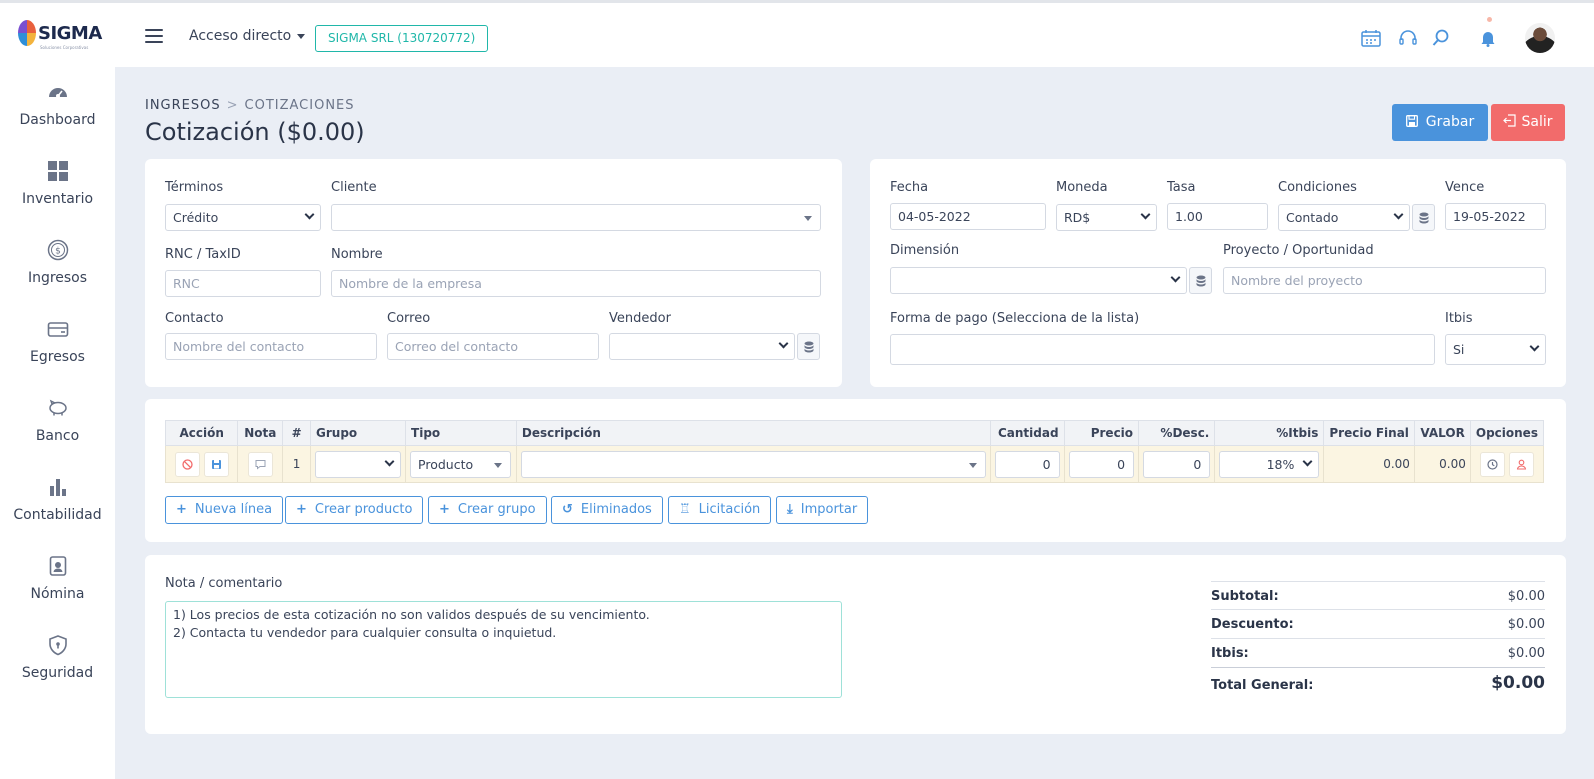 This screenshot has width=1594, height=779. Describe the element at coordinates (753, 433) in the screenshot. I see `col-descripcion: Descripción` at that location.